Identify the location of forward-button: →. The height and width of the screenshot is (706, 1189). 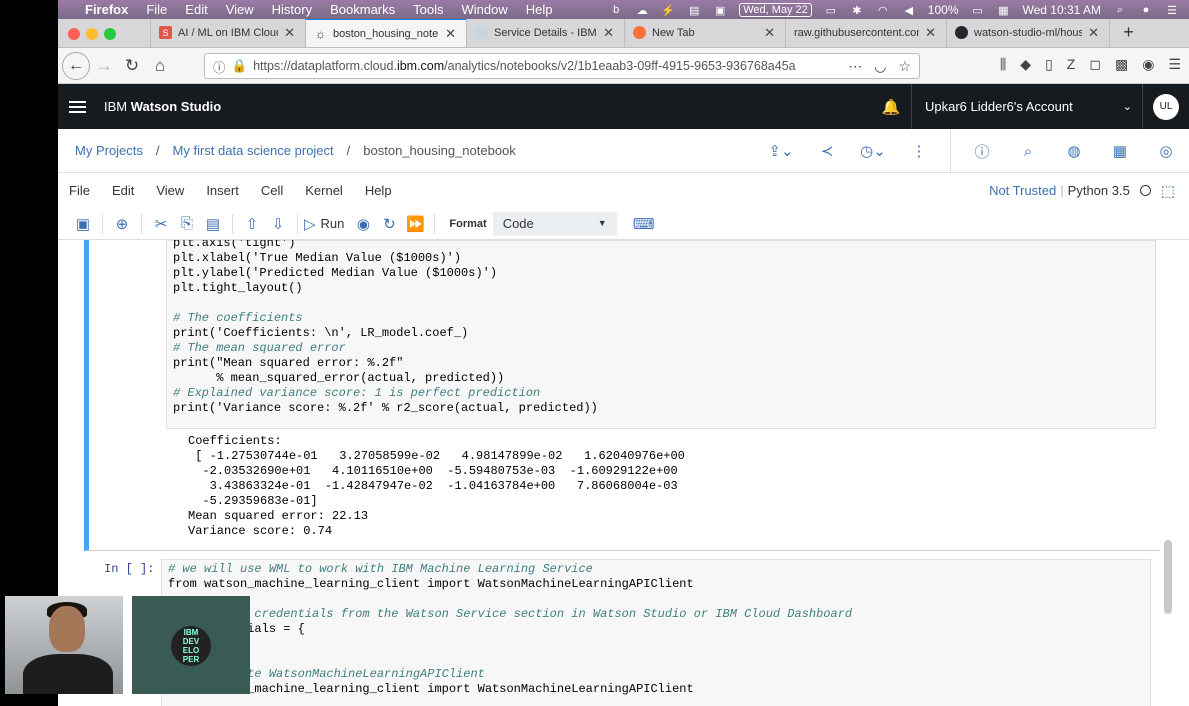
(104, 66).